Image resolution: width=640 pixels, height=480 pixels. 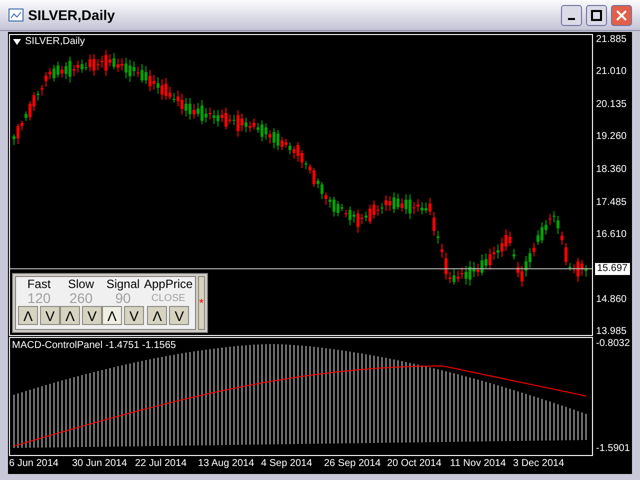 I want to click on date-axis-label: 11 Nov 2014, so click(x=478, y=464).